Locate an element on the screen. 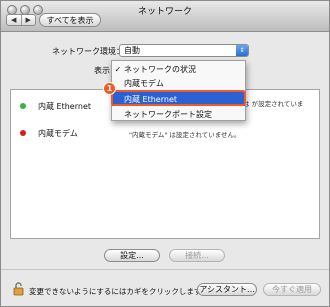  list-item-name: 内蔵 Ethernet is located at coordinates (65, 106).